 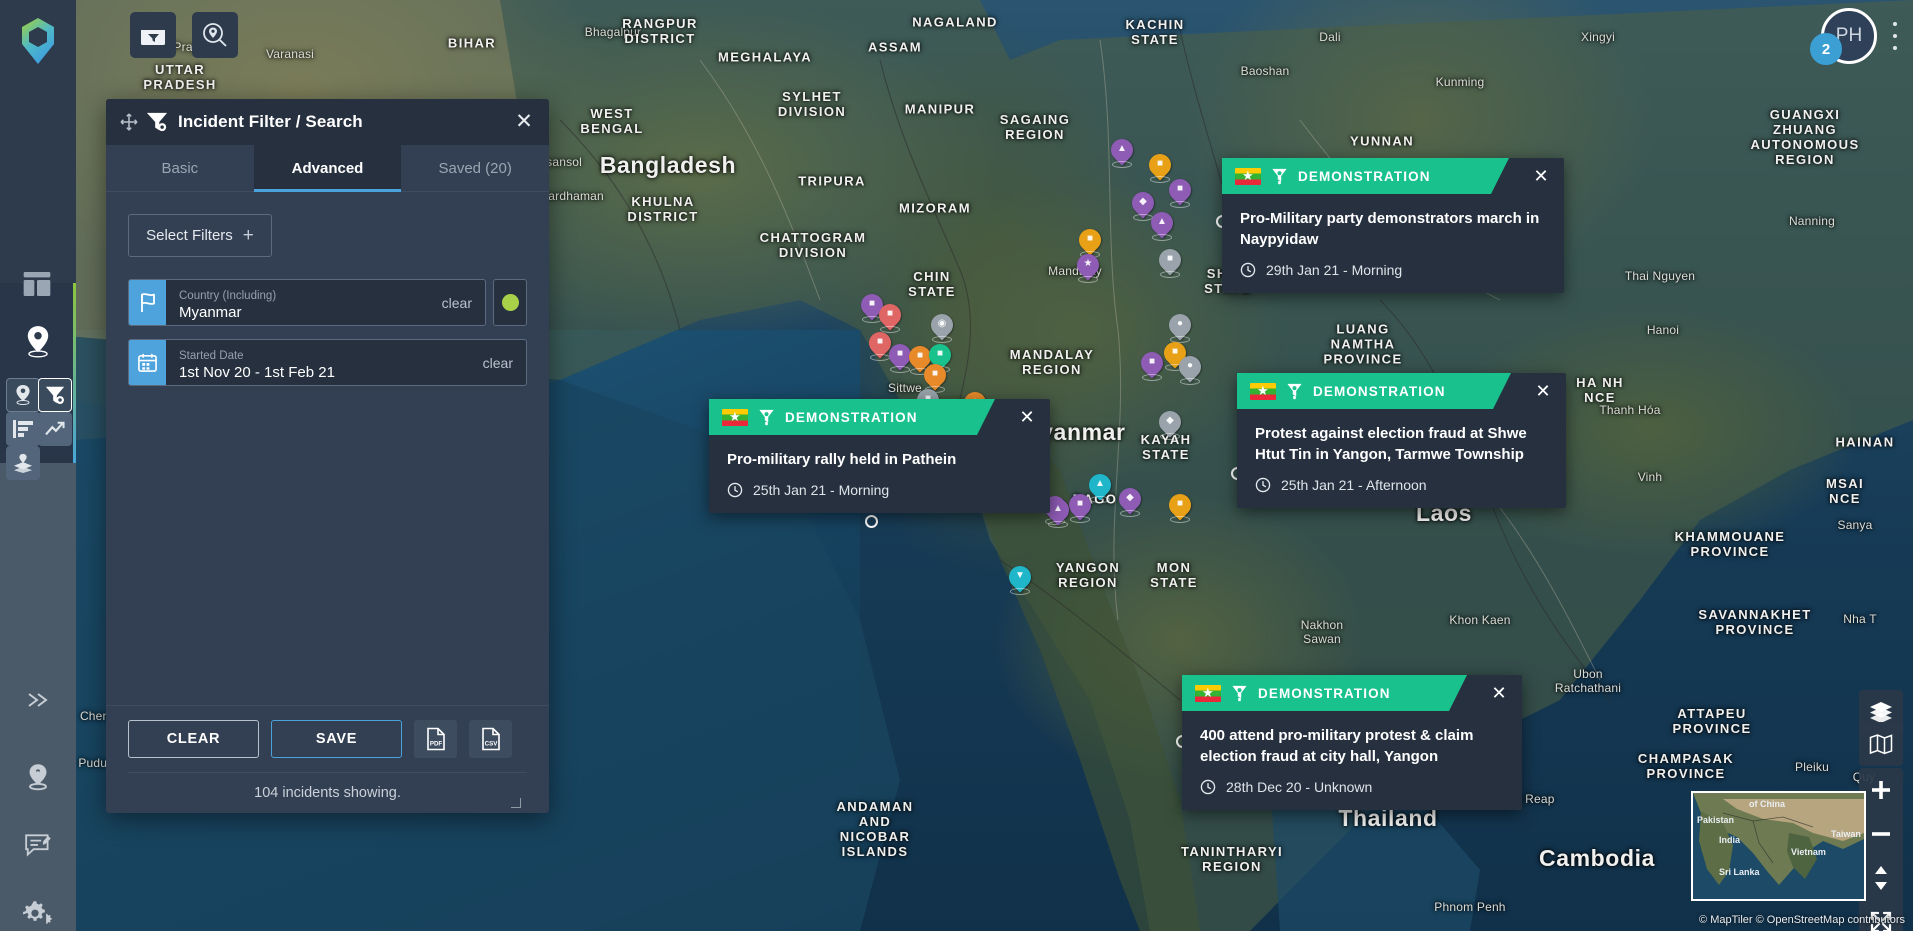 I want to click on save-button: SAVE, so click(x=336, y=739).